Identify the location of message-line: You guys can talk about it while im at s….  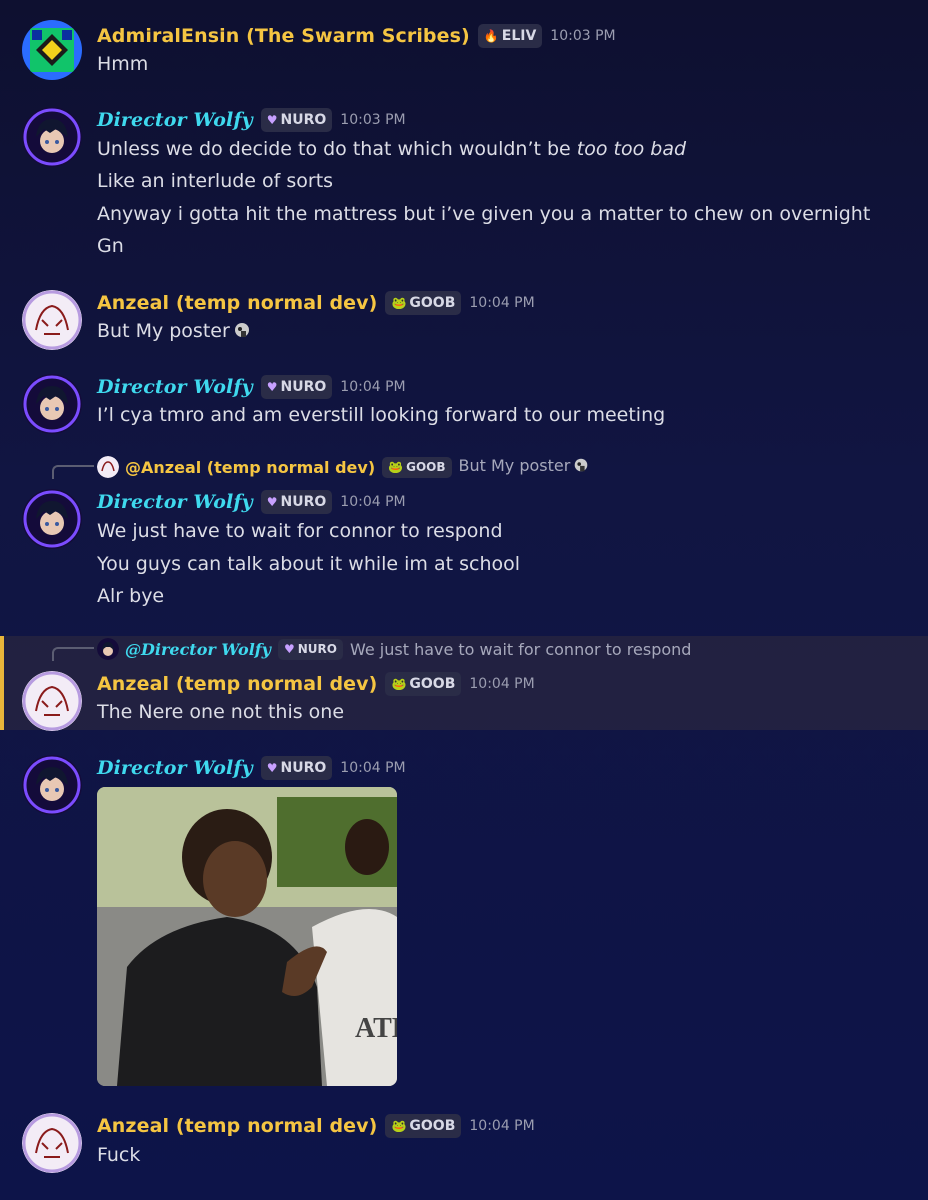
(309, 564).